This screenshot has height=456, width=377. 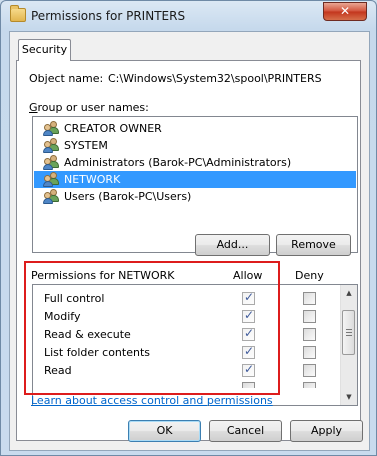 What do you see at coordinates (18, 13) in the screenshot?
I see `folder-icon` at bounding box center [18, 13].